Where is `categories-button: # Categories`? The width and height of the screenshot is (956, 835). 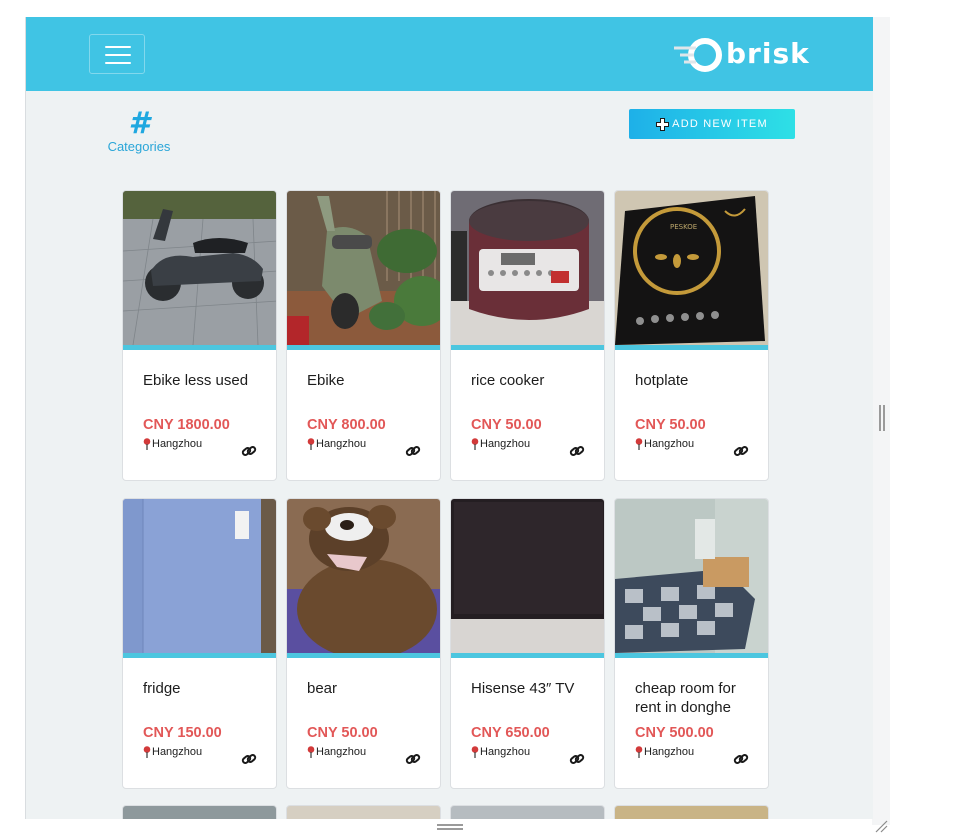
categories-button: # Categories is located at coordinates (139, 130).